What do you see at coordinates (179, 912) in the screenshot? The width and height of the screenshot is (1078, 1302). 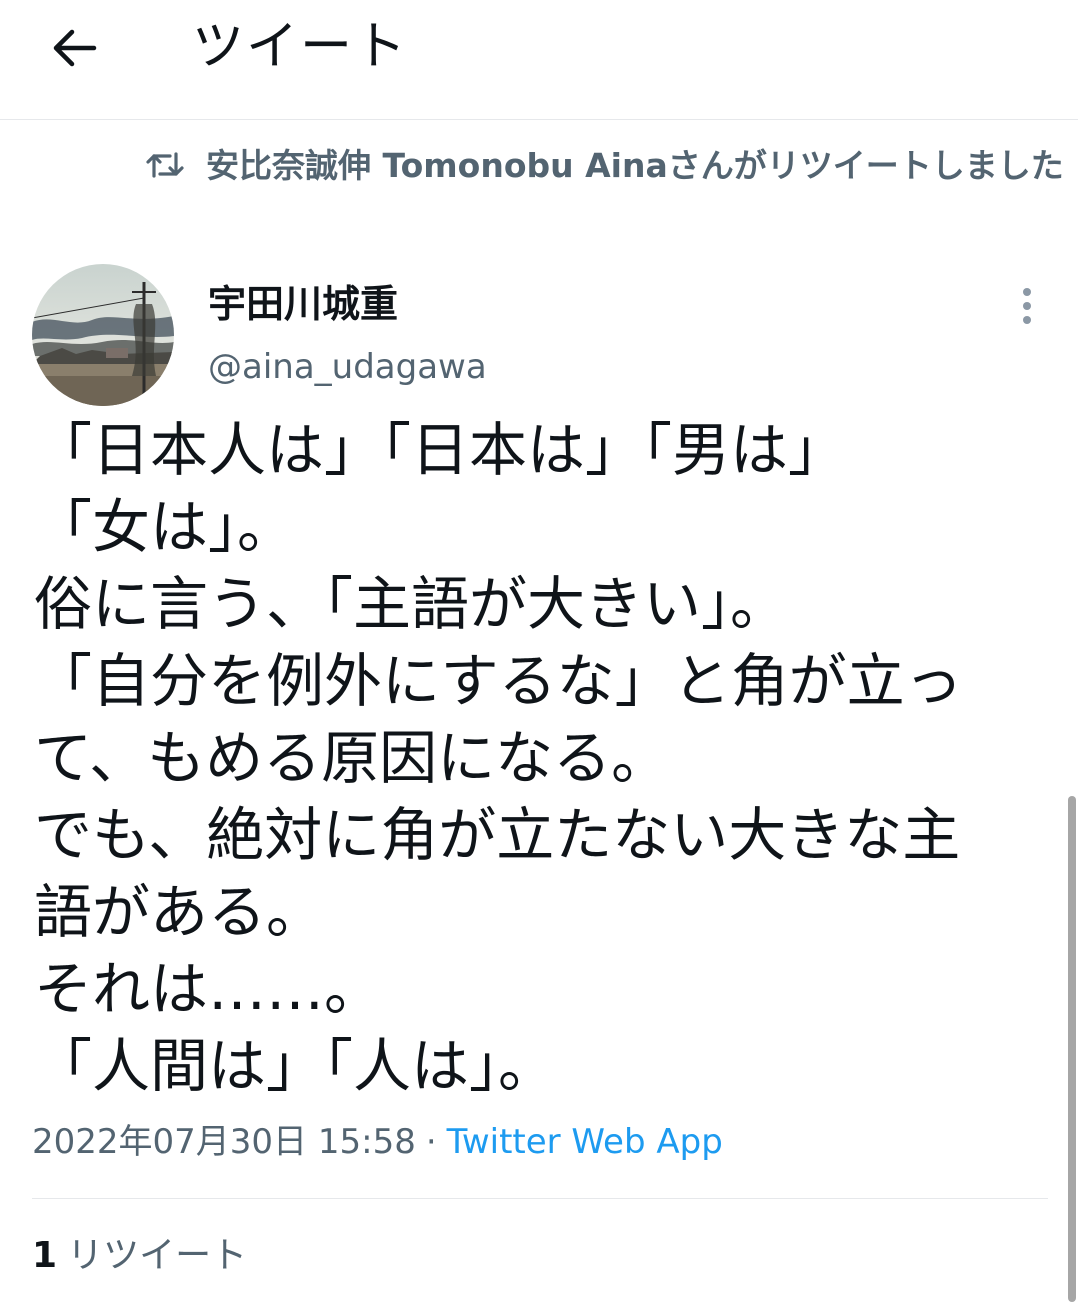 I see `tweet-line: 語がある。` at bounding box center [179, 912].